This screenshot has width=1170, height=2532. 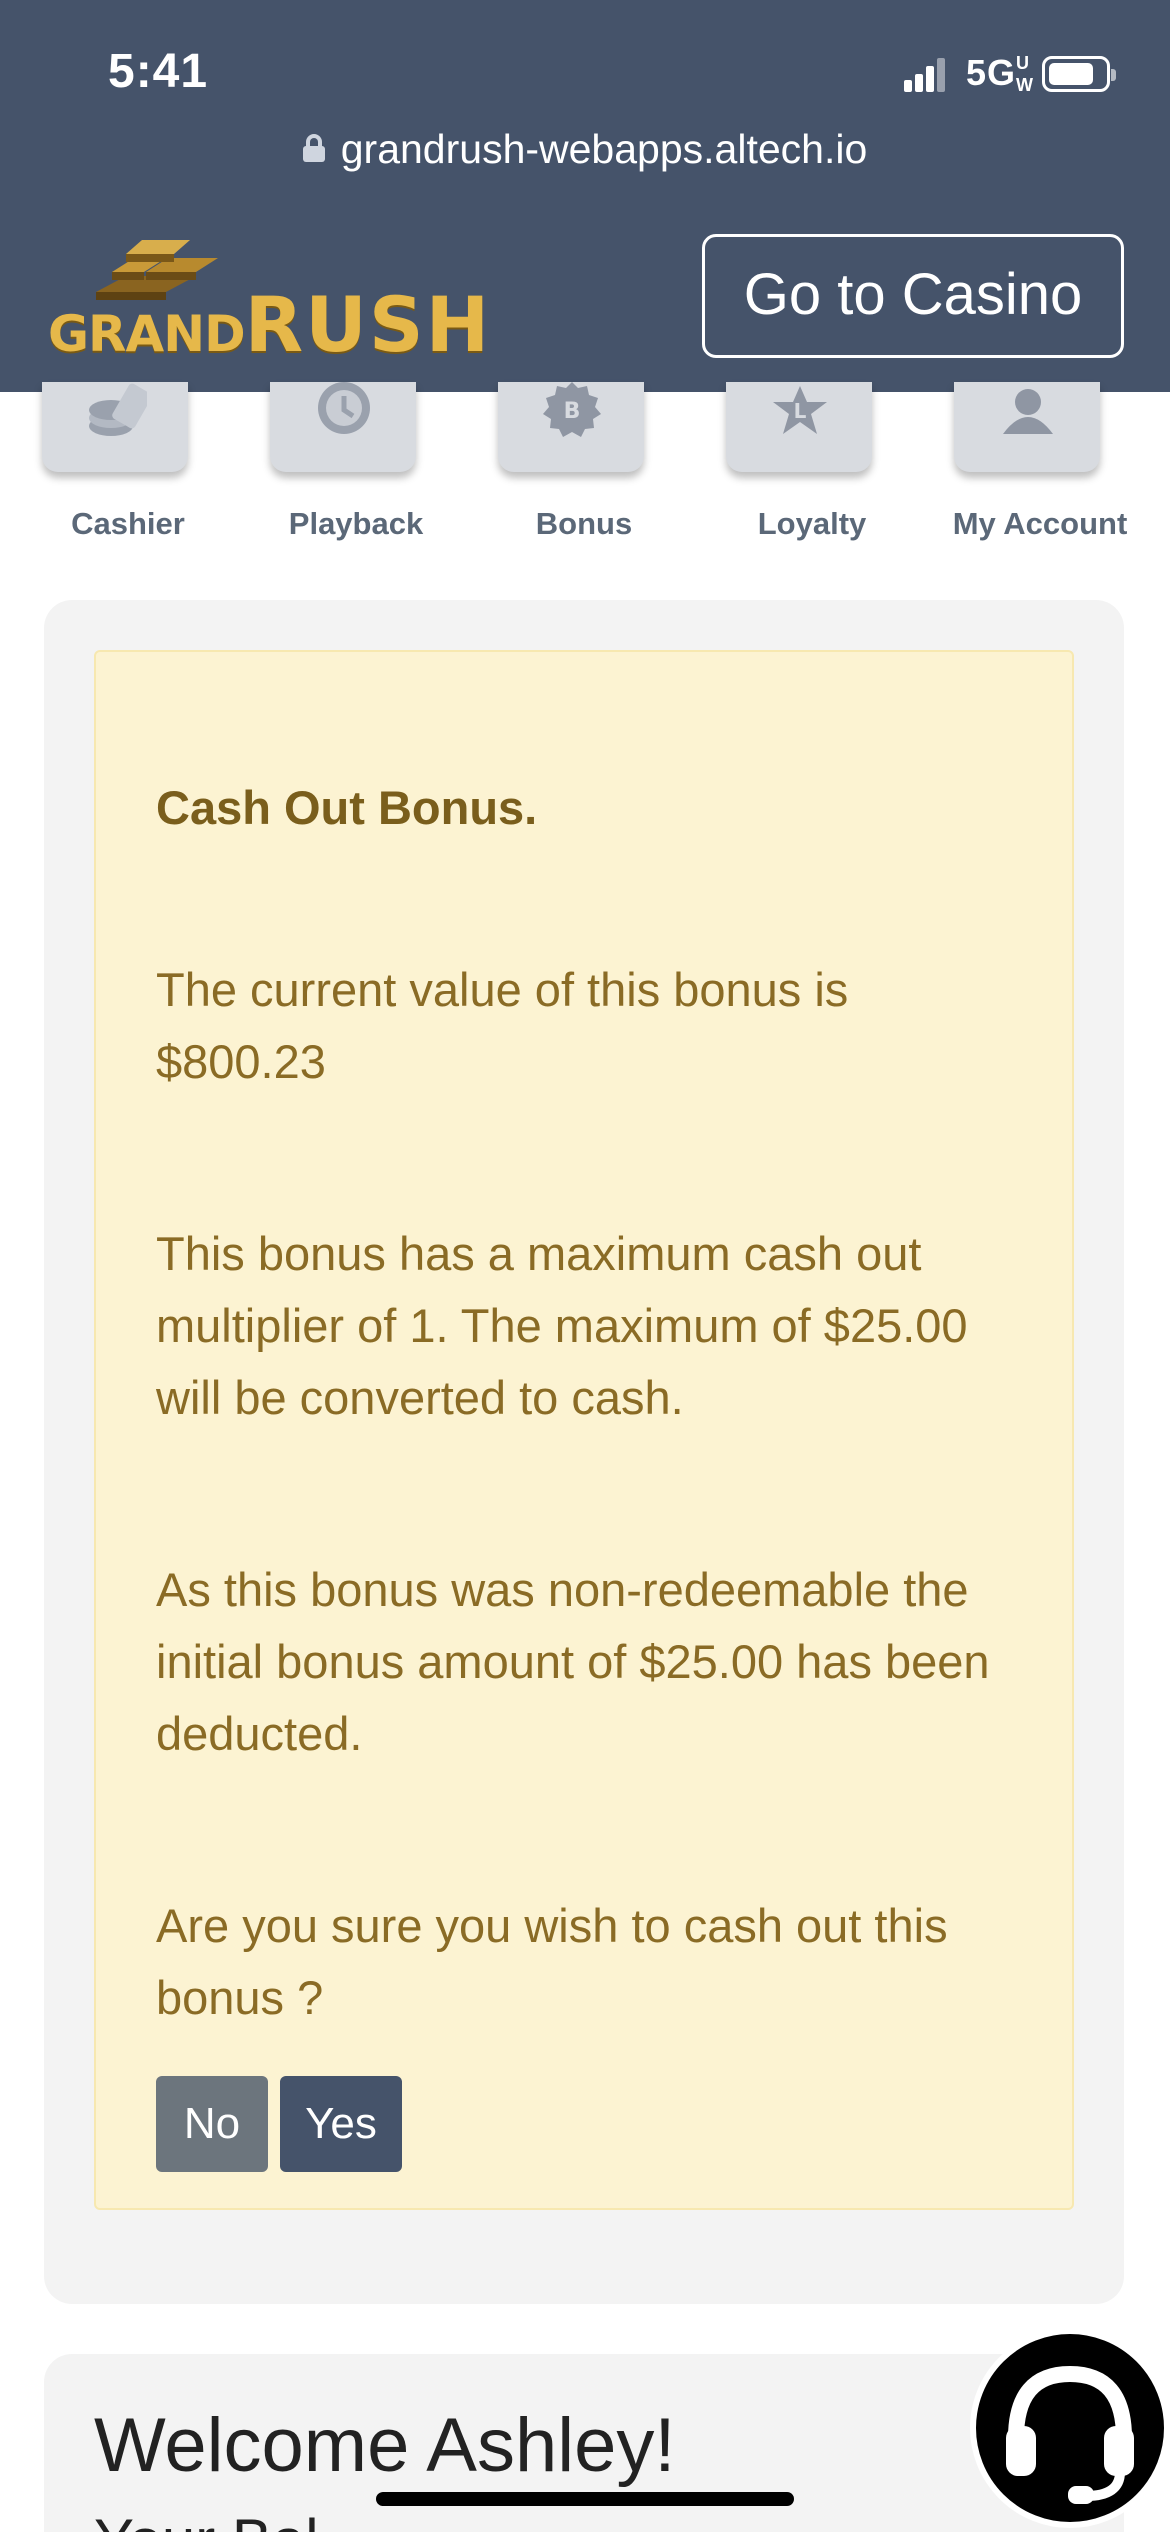 What do you see at coordinates (128, 523) in the screenshot?
I see `nav-label-cashier: Cashier` at bounding box center [128, 523].